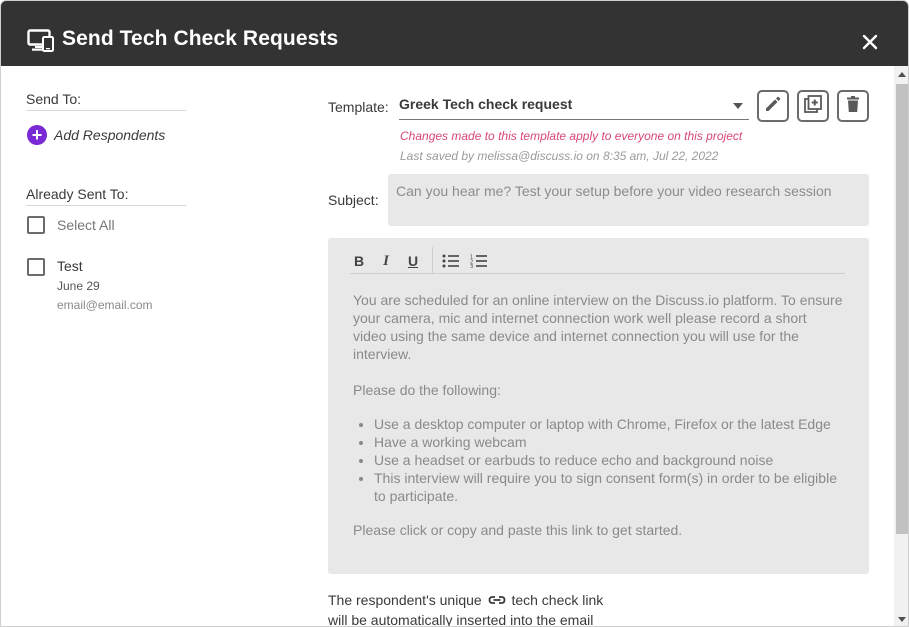 This screenshot has width=909, height=627. Describe the element at coordinates (557, 600) in the screenshot. I see `footer-text-after: tech check link` at that location.